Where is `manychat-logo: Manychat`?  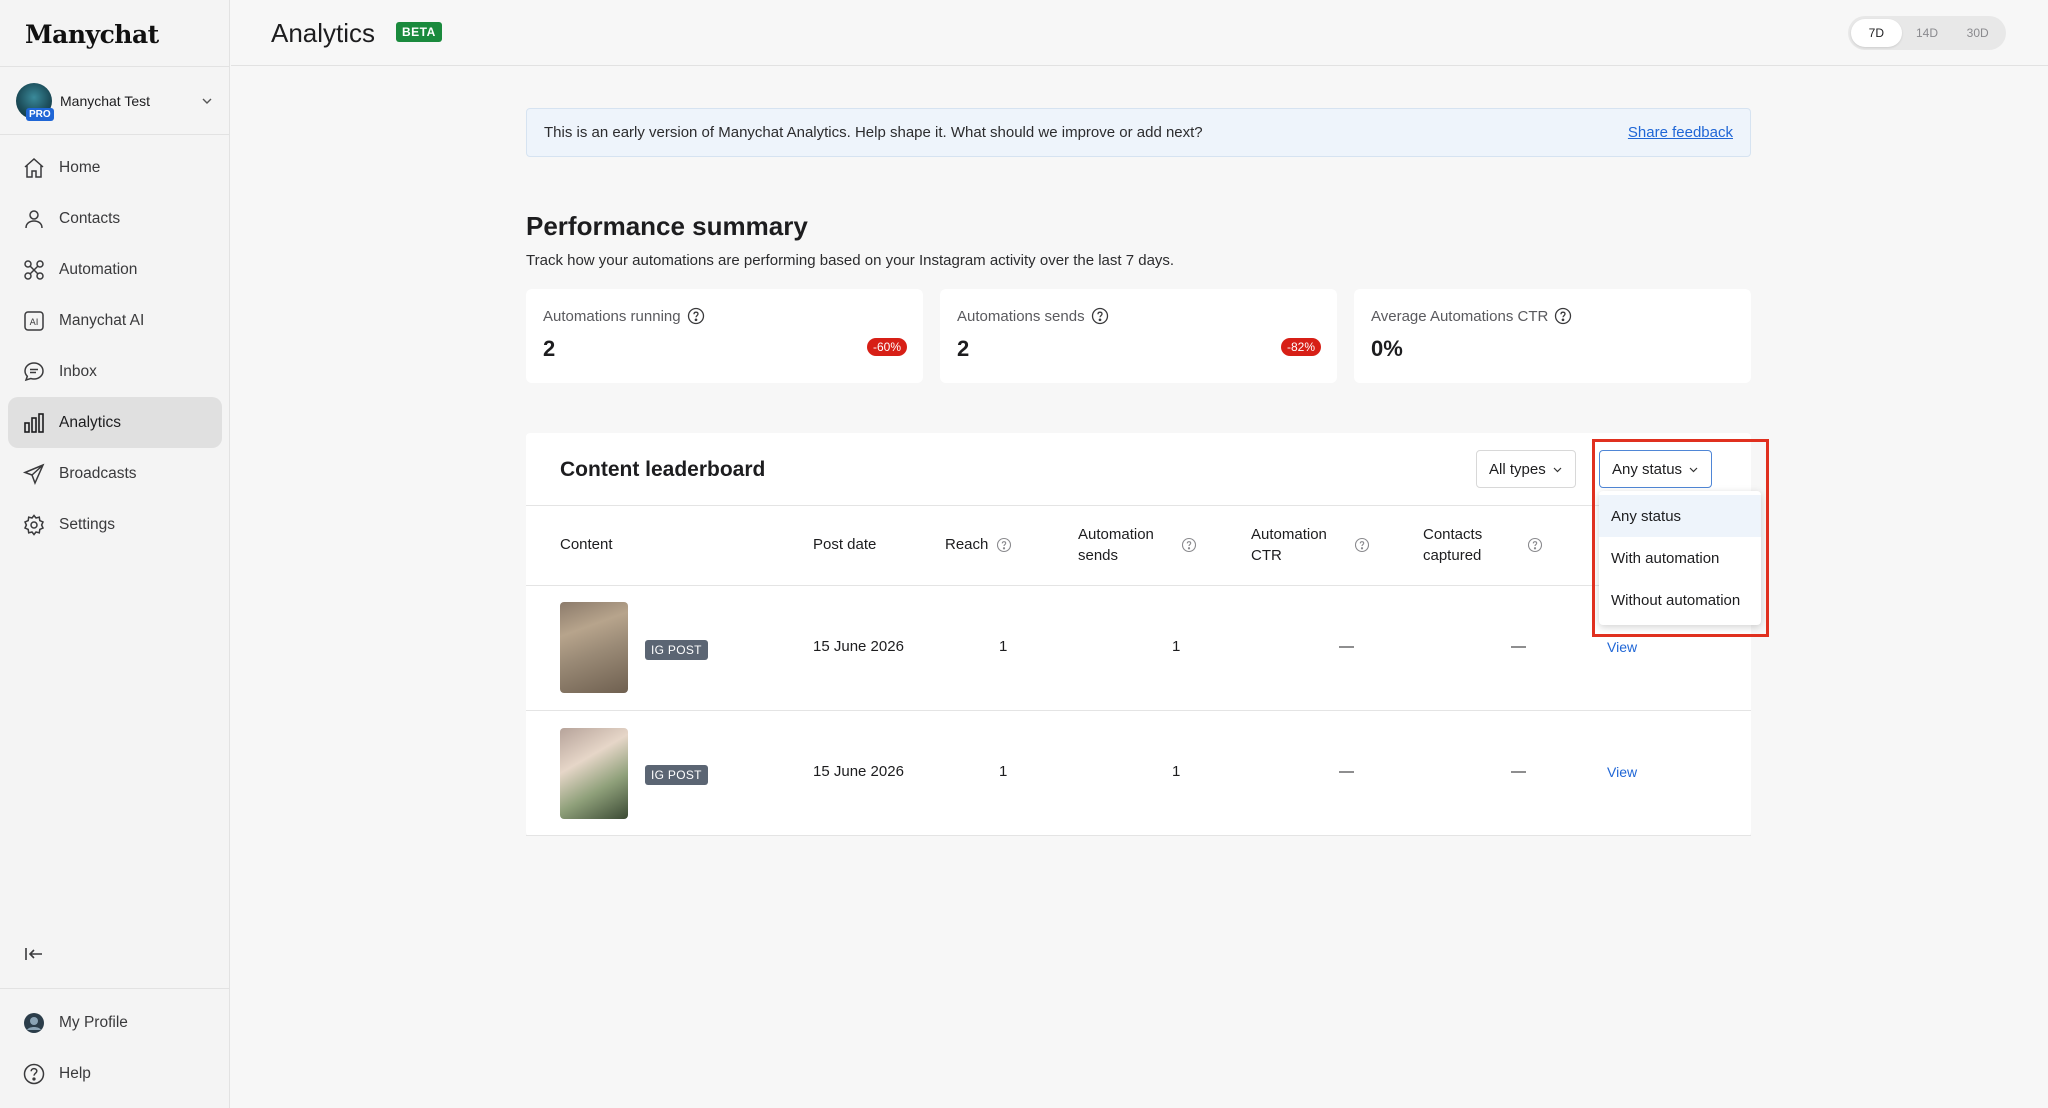
manychat-logo: Manychat is located at coordinates (92, 34).